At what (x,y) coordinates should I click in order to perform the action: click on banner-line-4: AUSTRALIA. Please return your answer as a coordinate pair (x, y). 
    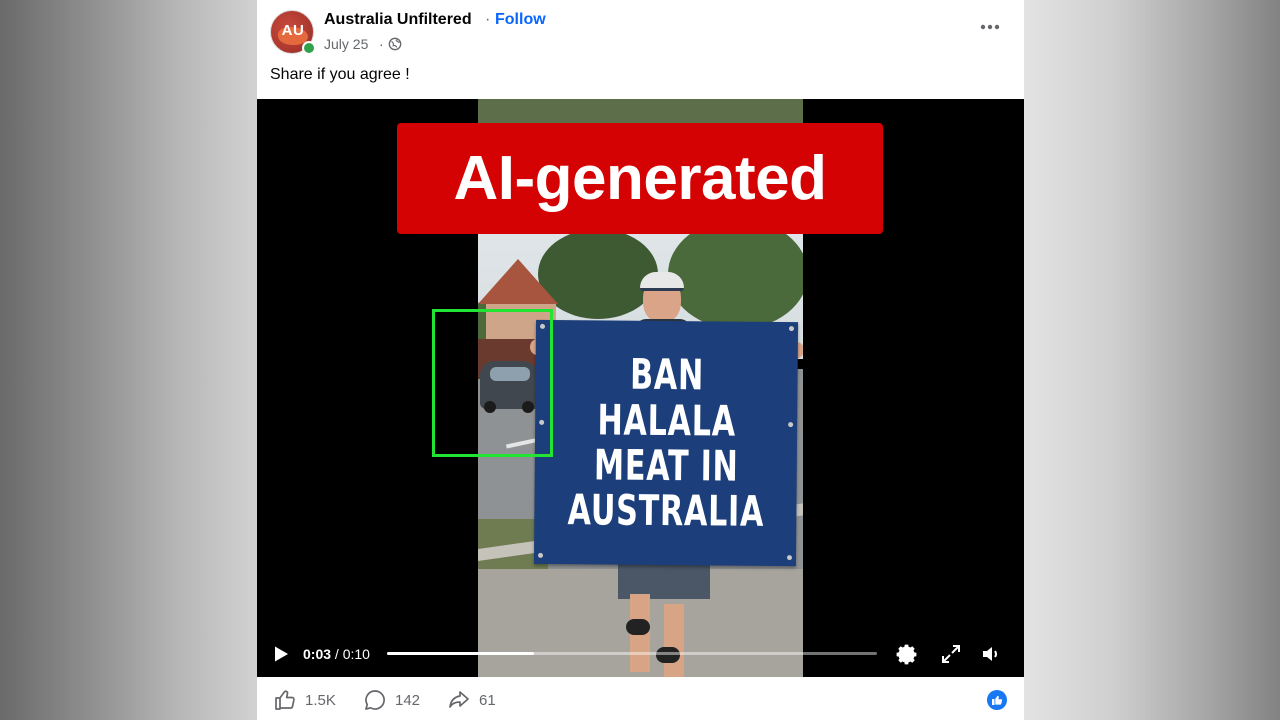
    Looking at the image, I should click on (665, 511).